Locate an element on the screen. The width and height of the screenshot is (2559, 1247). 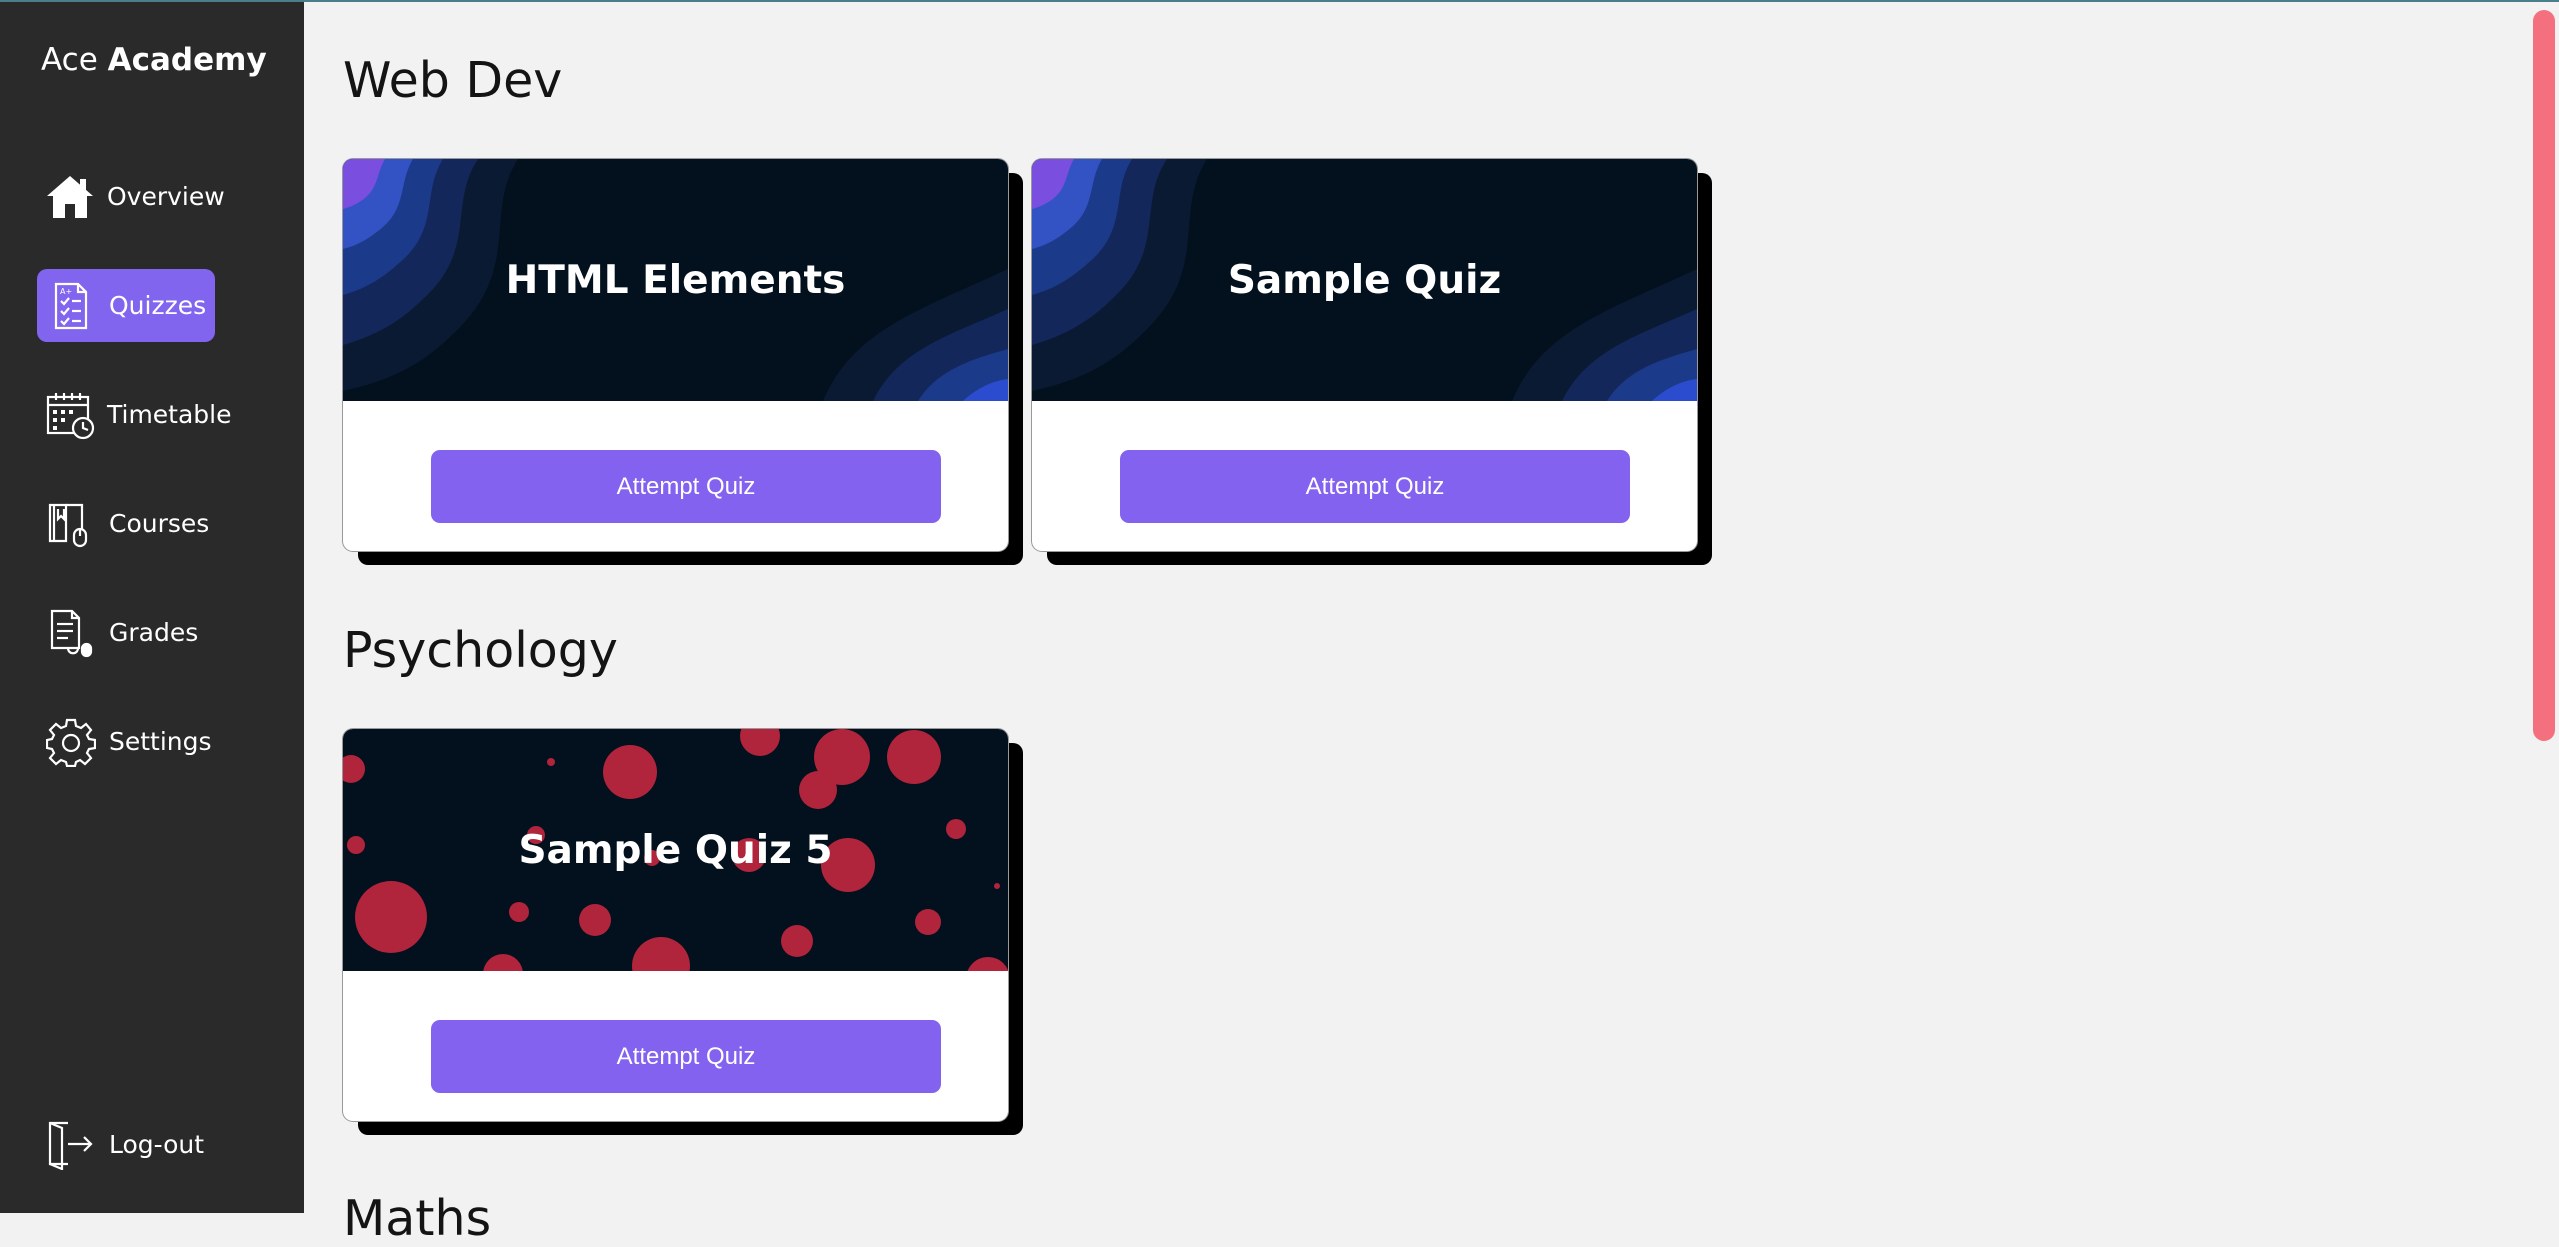
quiz-title: Sample Quiz is located at coordinates (1364, 280).